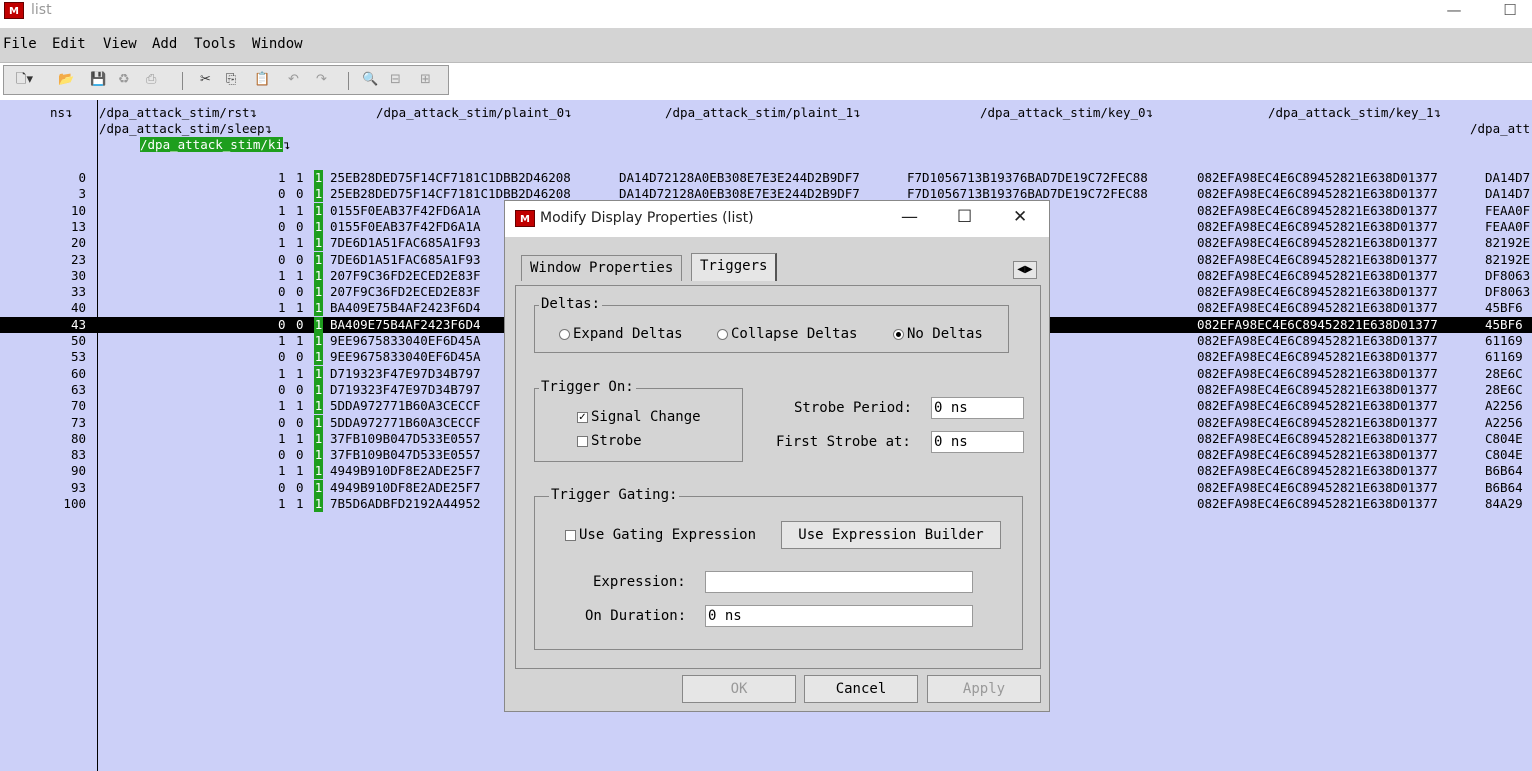  I want to click on cell-extra: 45BF6, so click(1504, 324).